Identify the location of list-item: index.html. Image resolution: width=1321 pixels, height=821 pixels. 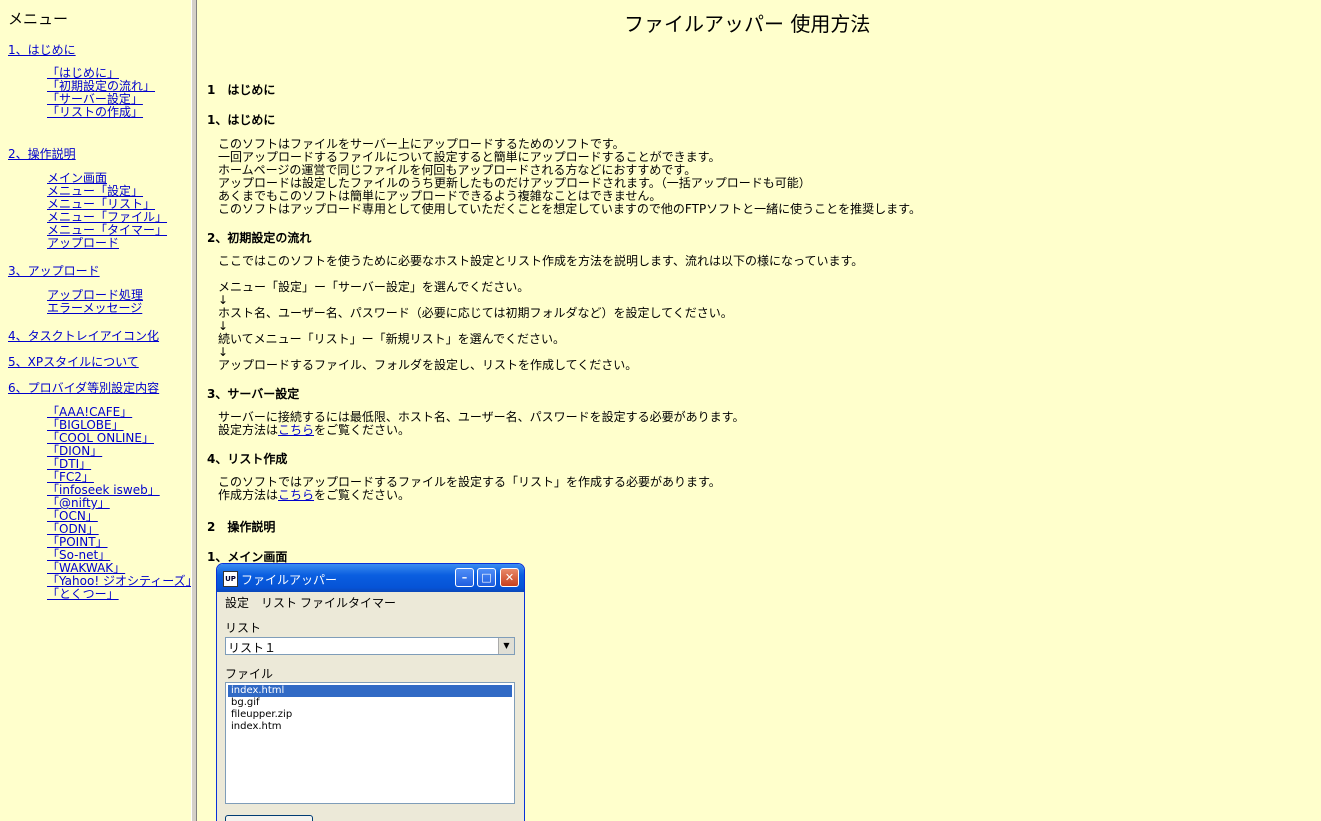
(370, 691).